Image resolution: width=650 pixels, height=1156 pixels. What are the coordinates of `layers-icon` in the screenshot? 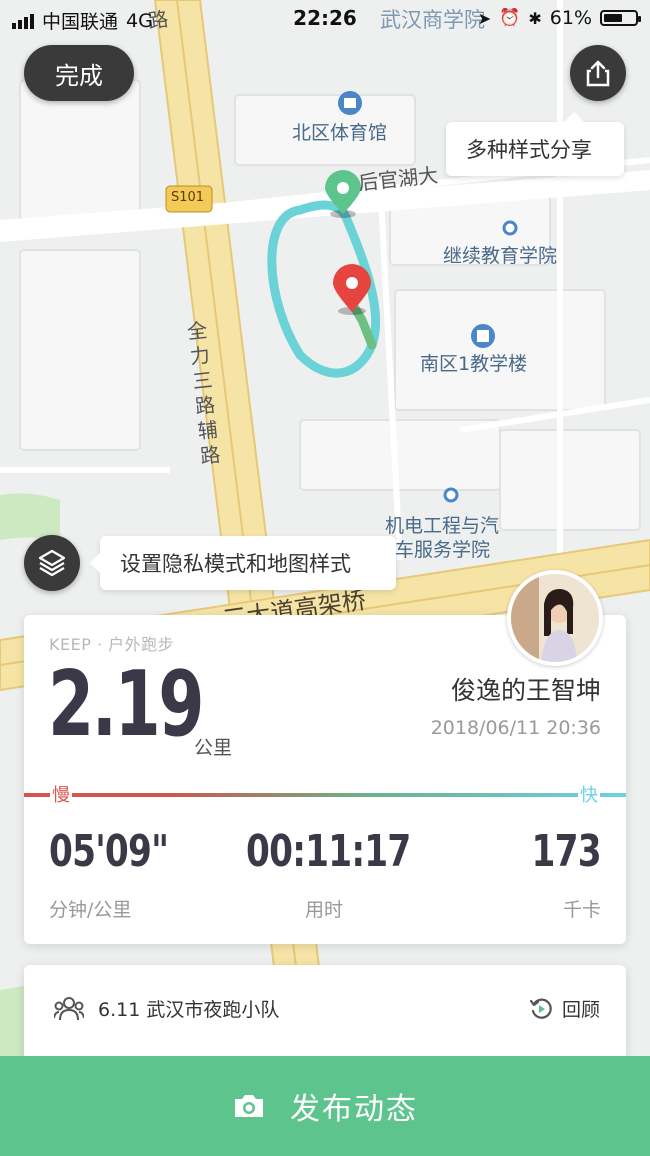 It's located at (52, 563).